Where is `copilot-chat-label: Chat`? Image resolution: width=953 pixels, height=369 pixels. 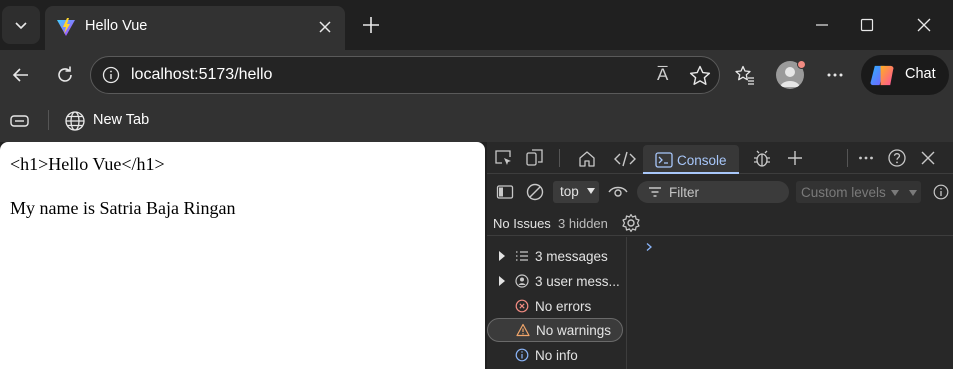
copilot-chat-label: Chat is located at coordinates (920, 74).